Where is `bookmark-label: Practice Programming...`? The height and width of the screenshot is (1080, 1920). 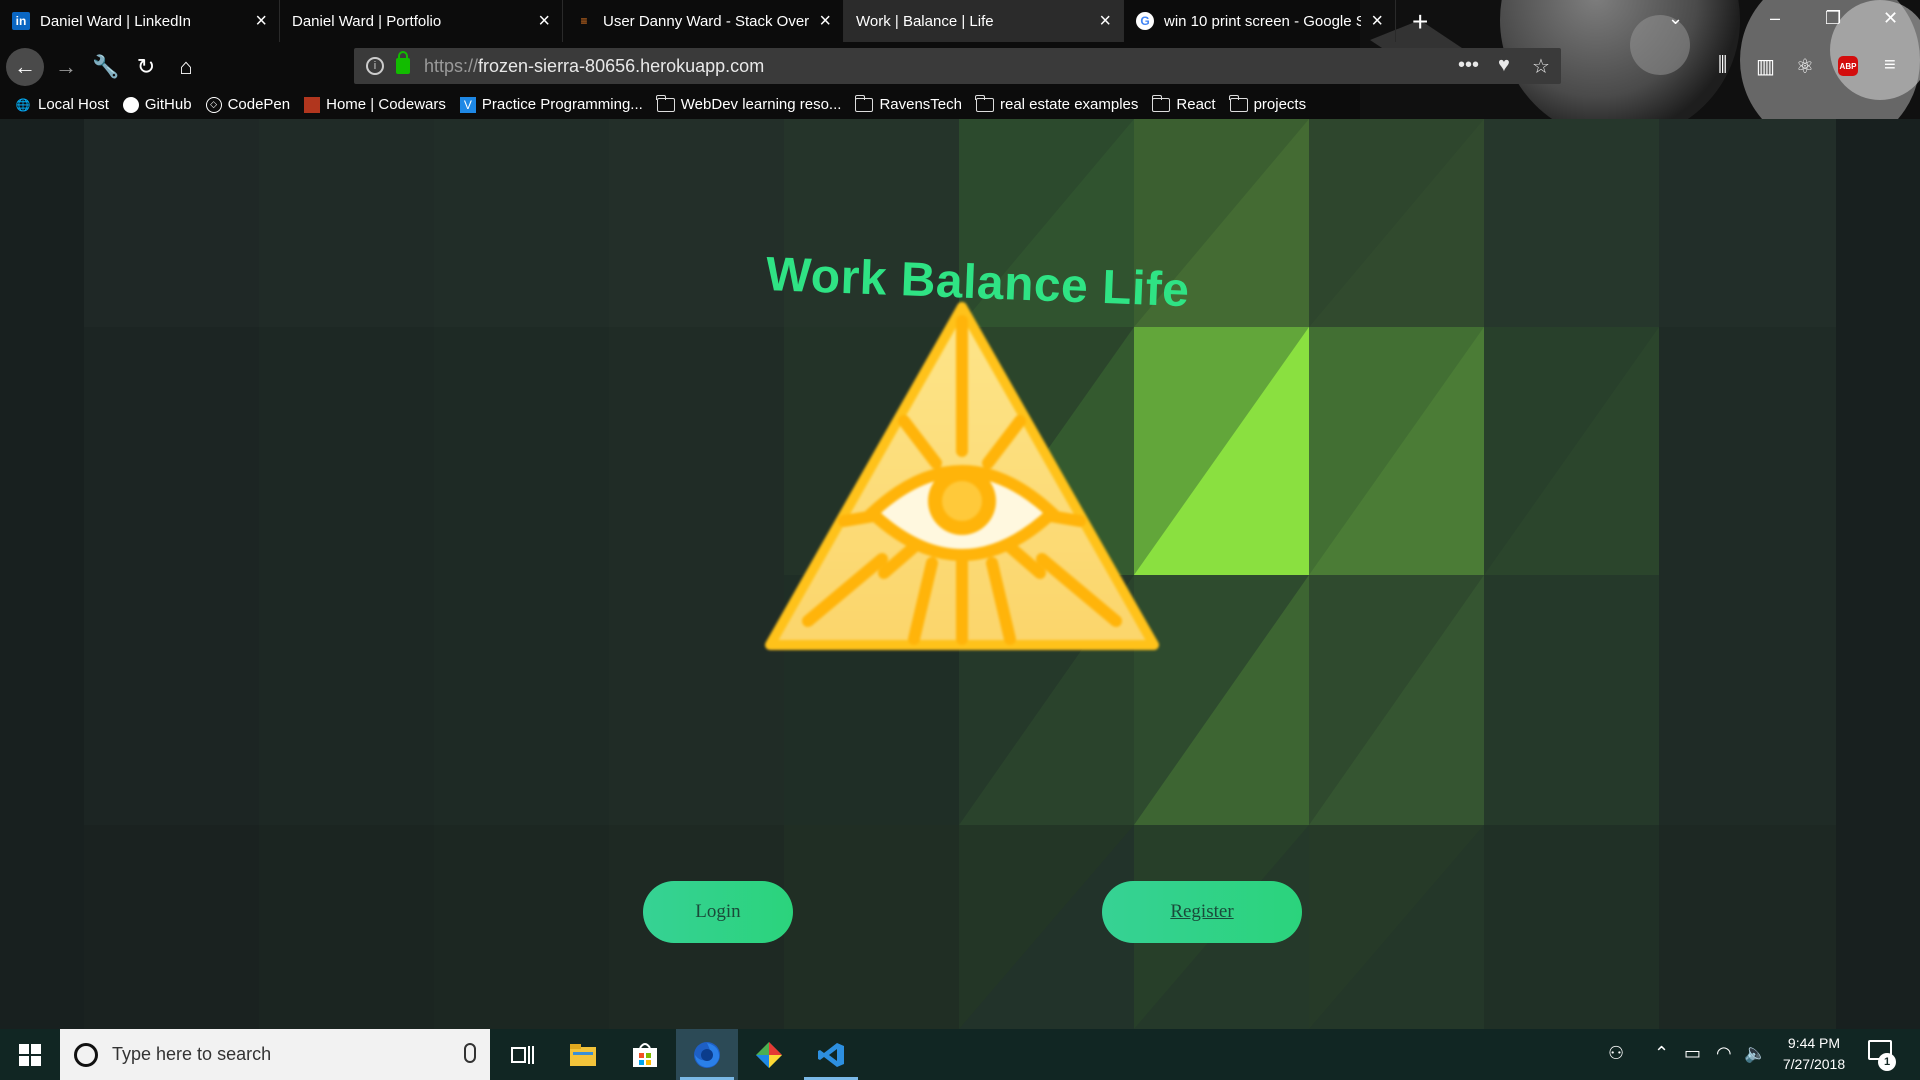 bookmark-label: Practice Programming... is located at coordinates (562, 104).